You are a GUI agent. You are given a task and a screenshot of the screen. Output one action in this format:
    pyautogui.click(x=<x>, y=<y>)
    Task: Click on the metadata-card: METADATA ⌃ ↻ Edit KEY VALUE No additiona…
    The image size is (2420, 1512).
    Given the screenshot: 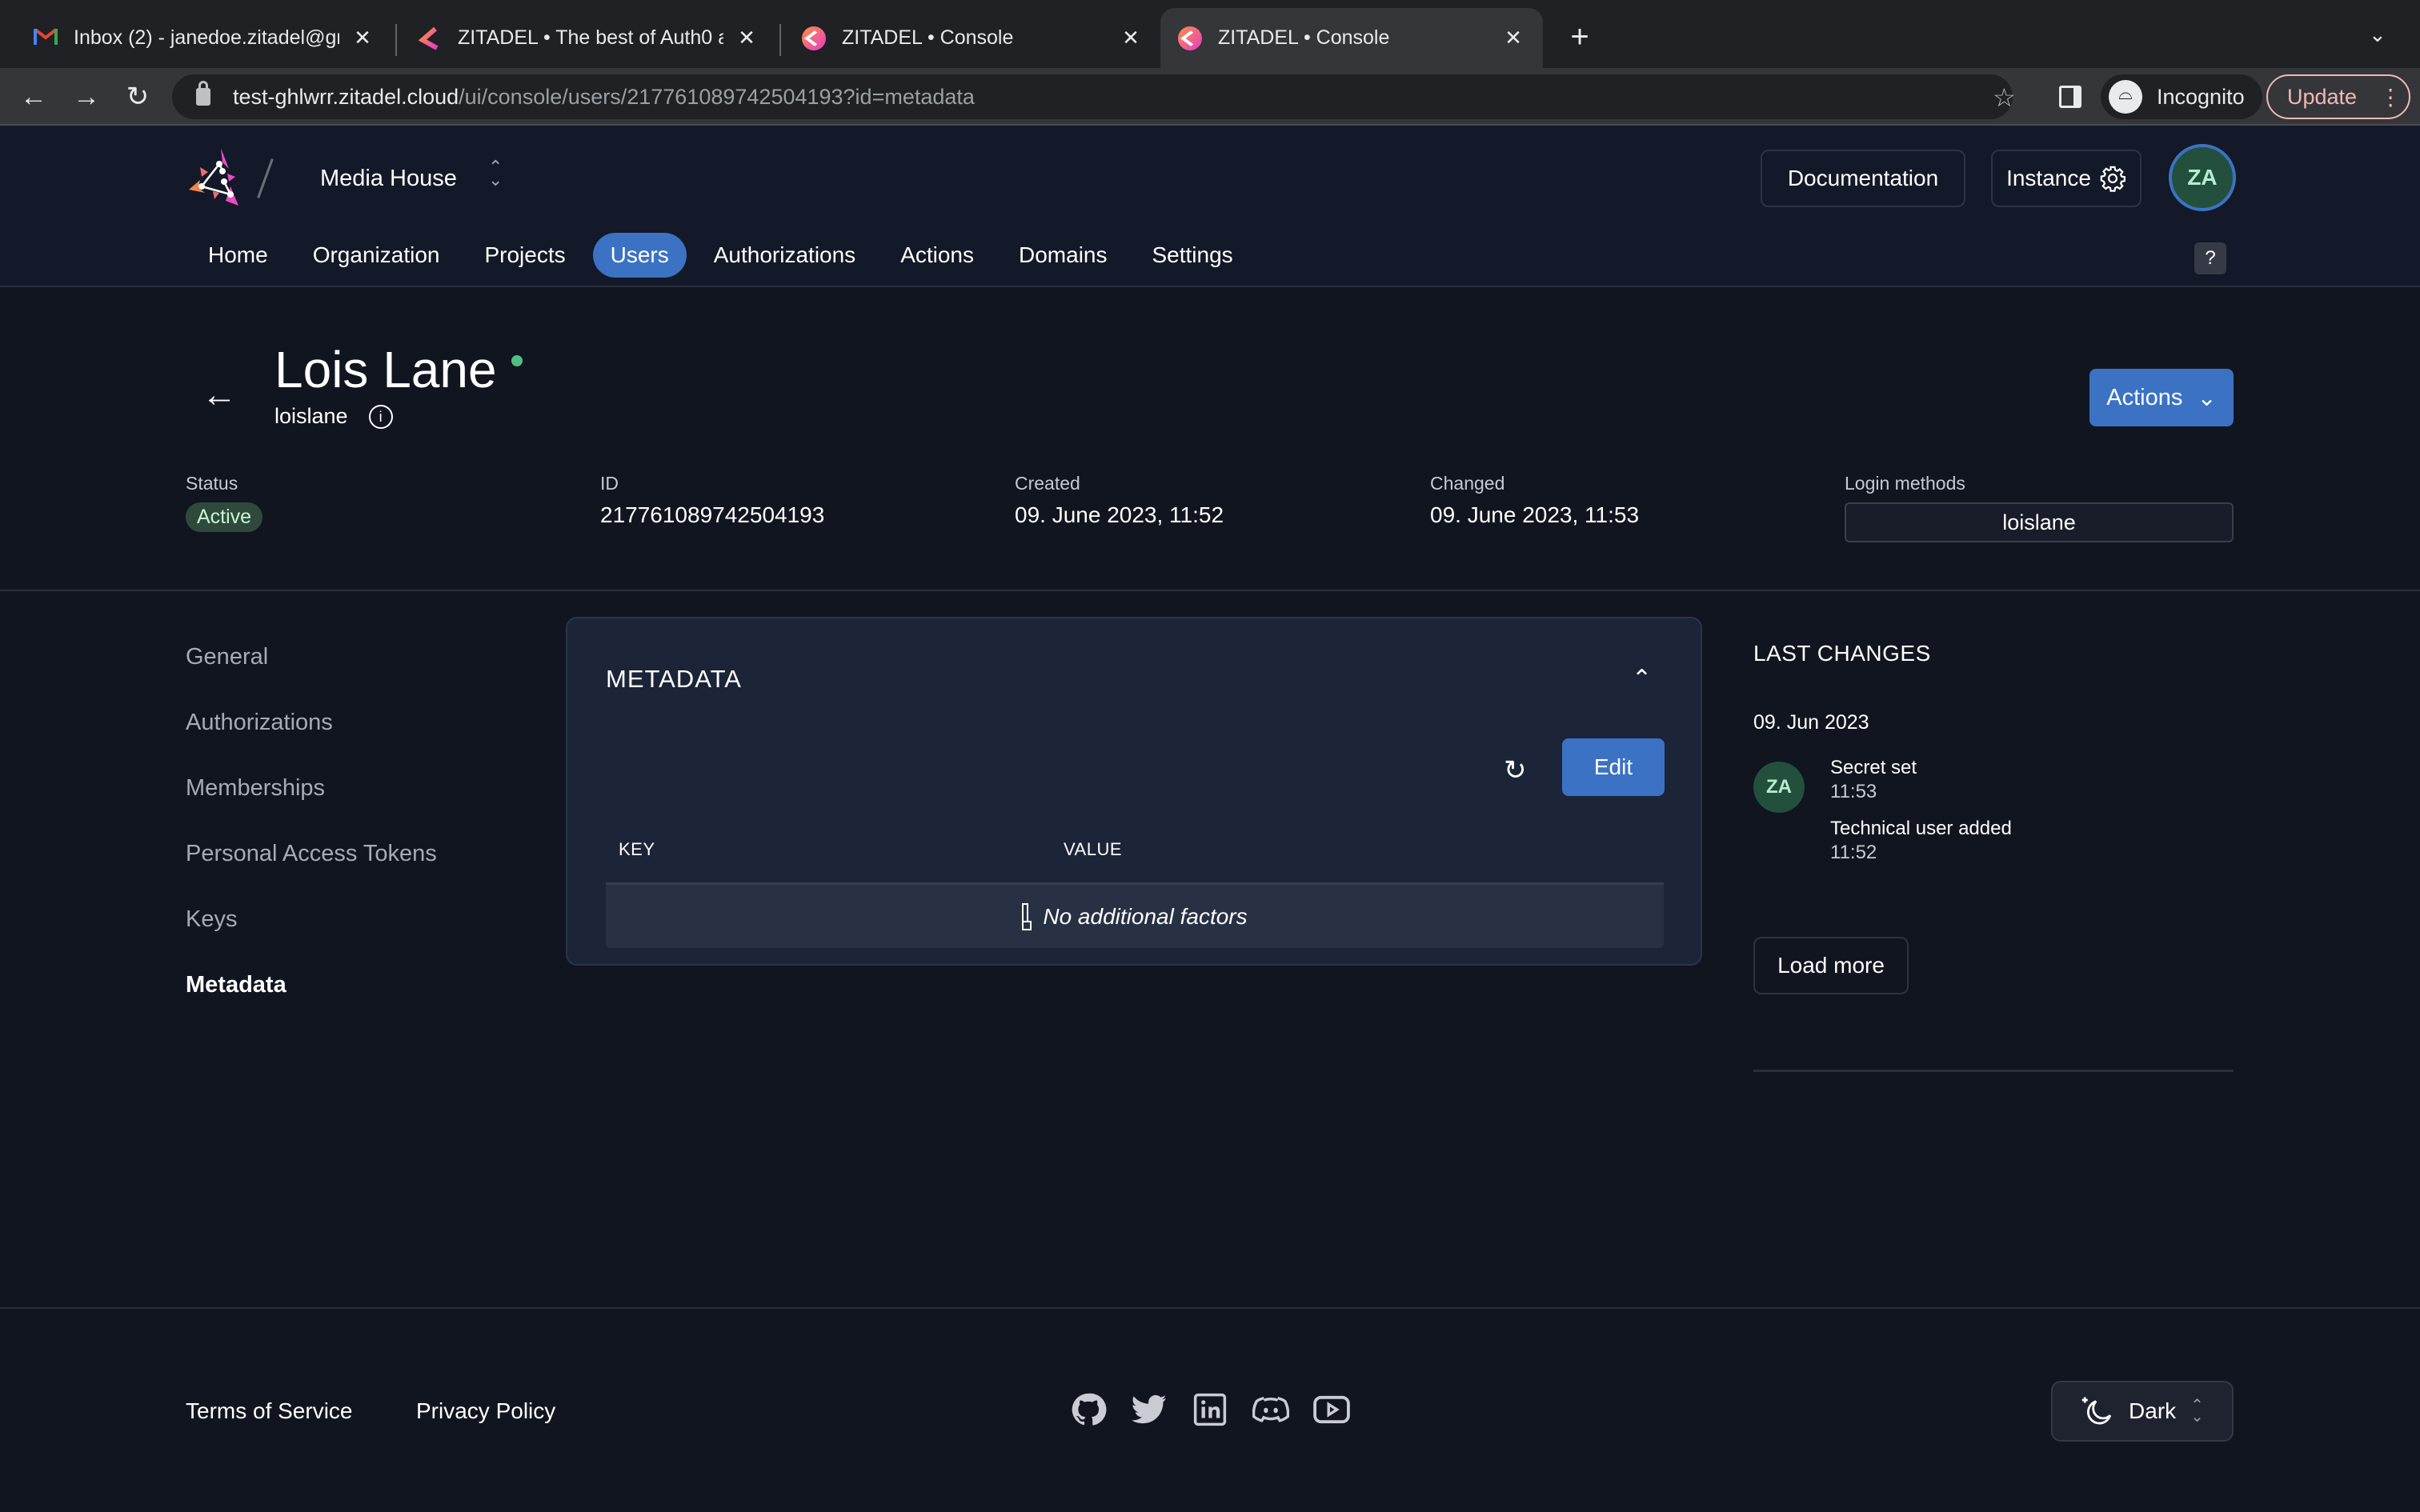 What is the action you would take?
    pyautogui.click(x=1134, y=791)
    